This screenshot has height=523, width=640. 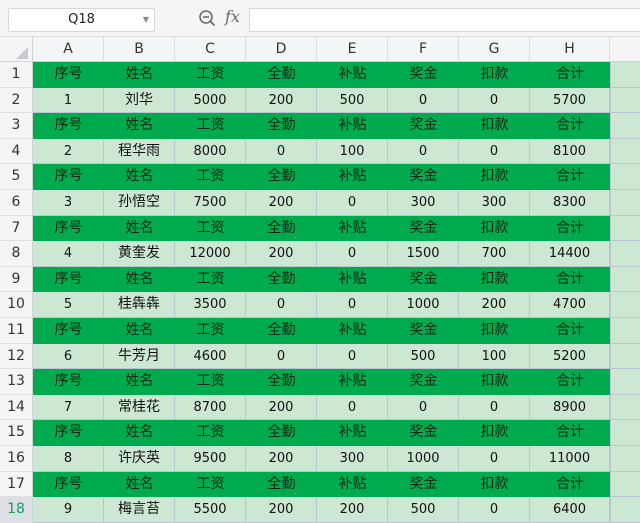 I want to click on data-cell: 8100, so click(x=570, y=151).